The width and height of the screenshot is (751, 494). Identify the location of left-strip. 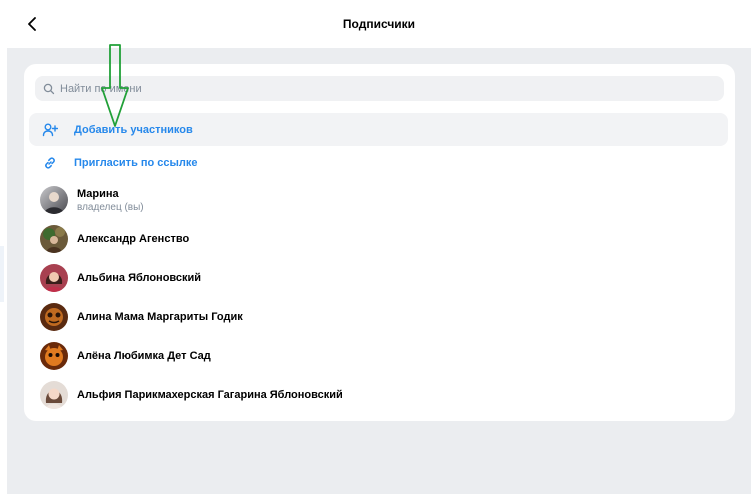
(3, 247).